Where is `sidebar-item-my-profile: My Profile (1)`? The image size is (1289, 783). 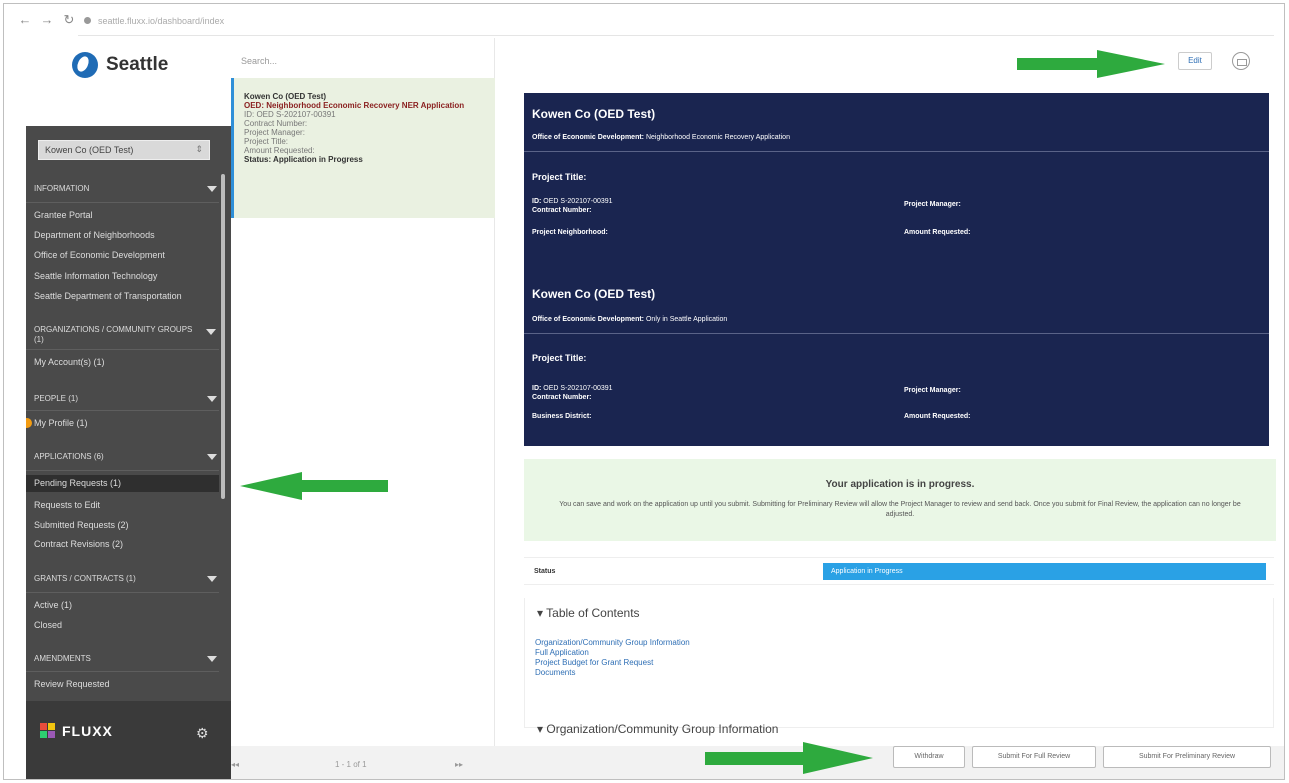 sidebar-item-my-profile: My Profile (1) is located at coordinates (61, 423).